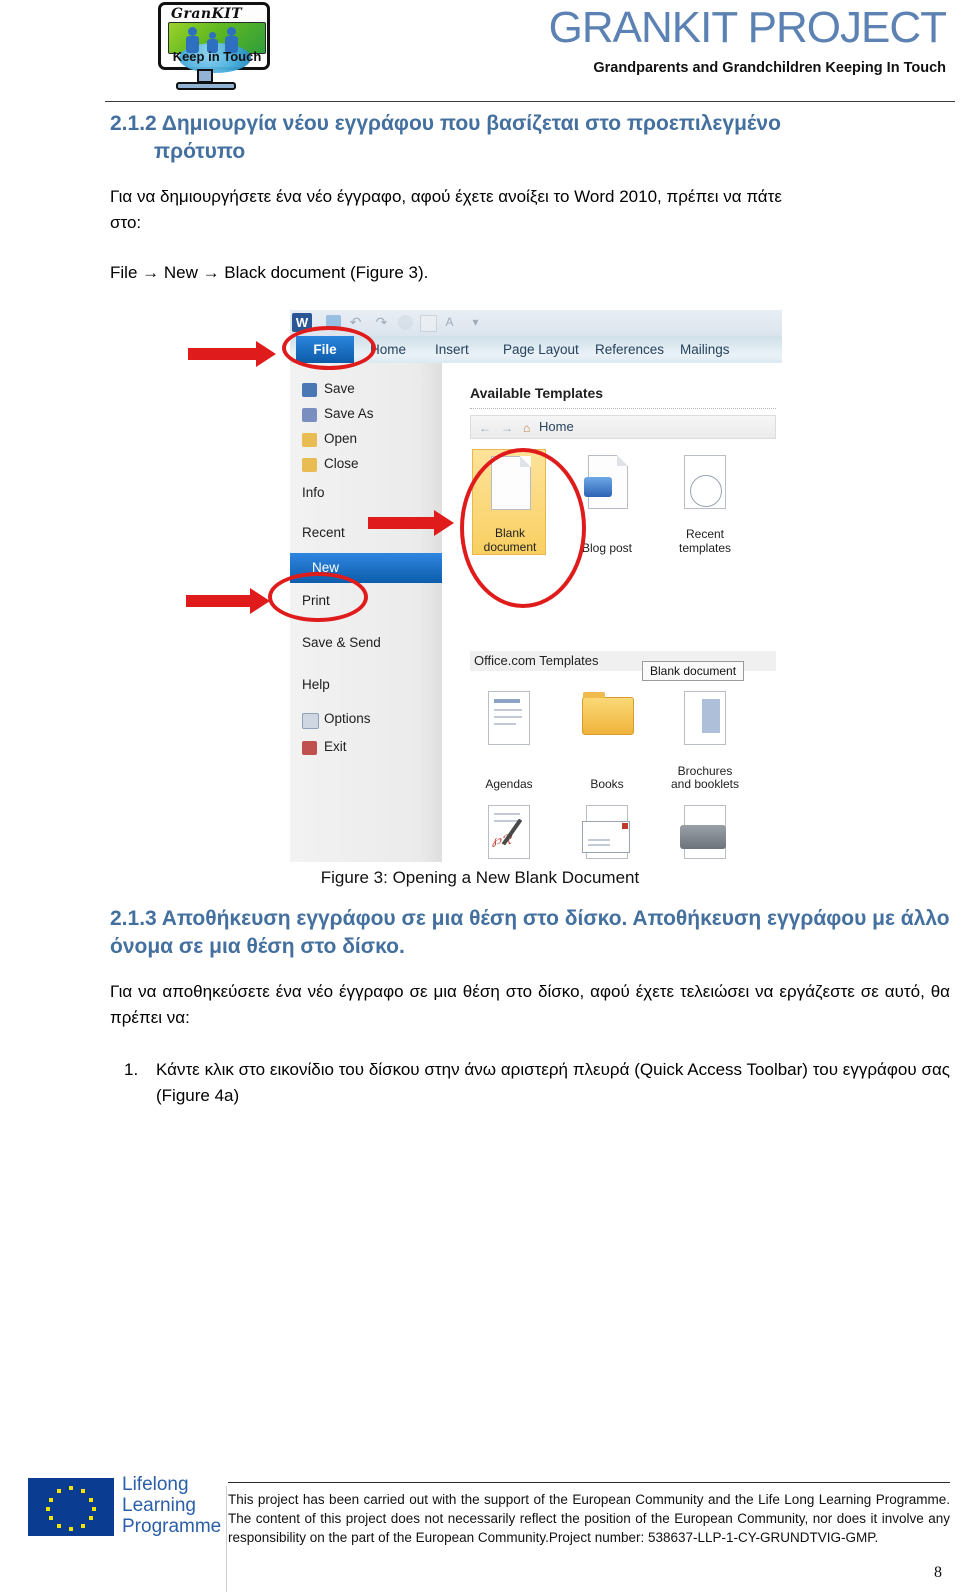 The width and height of the screenshot is (960, 1592). Describe the element at coordinates (206, 86) in the screenshot. I see `monitor-base` at that location.